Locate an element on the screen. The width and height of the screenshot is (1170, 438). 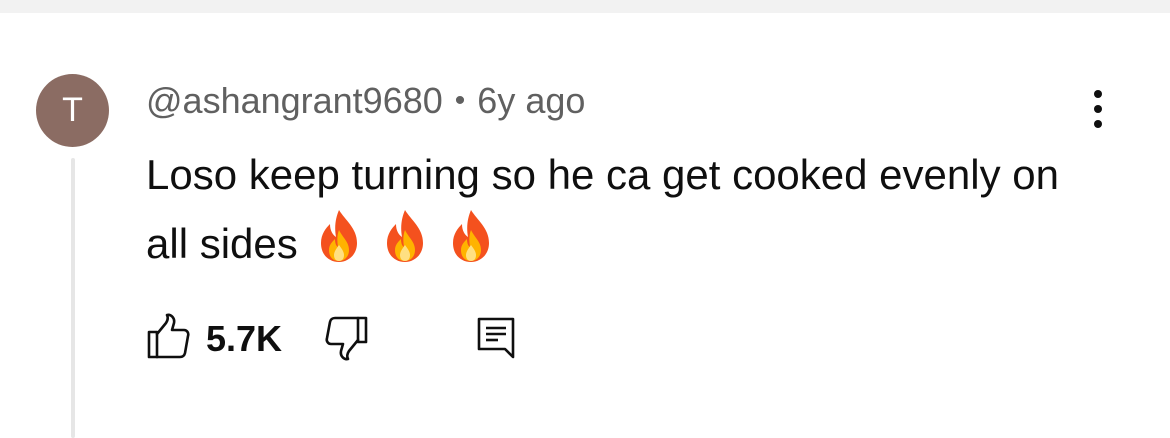
dislike-button is located at coordinates (346, 338).